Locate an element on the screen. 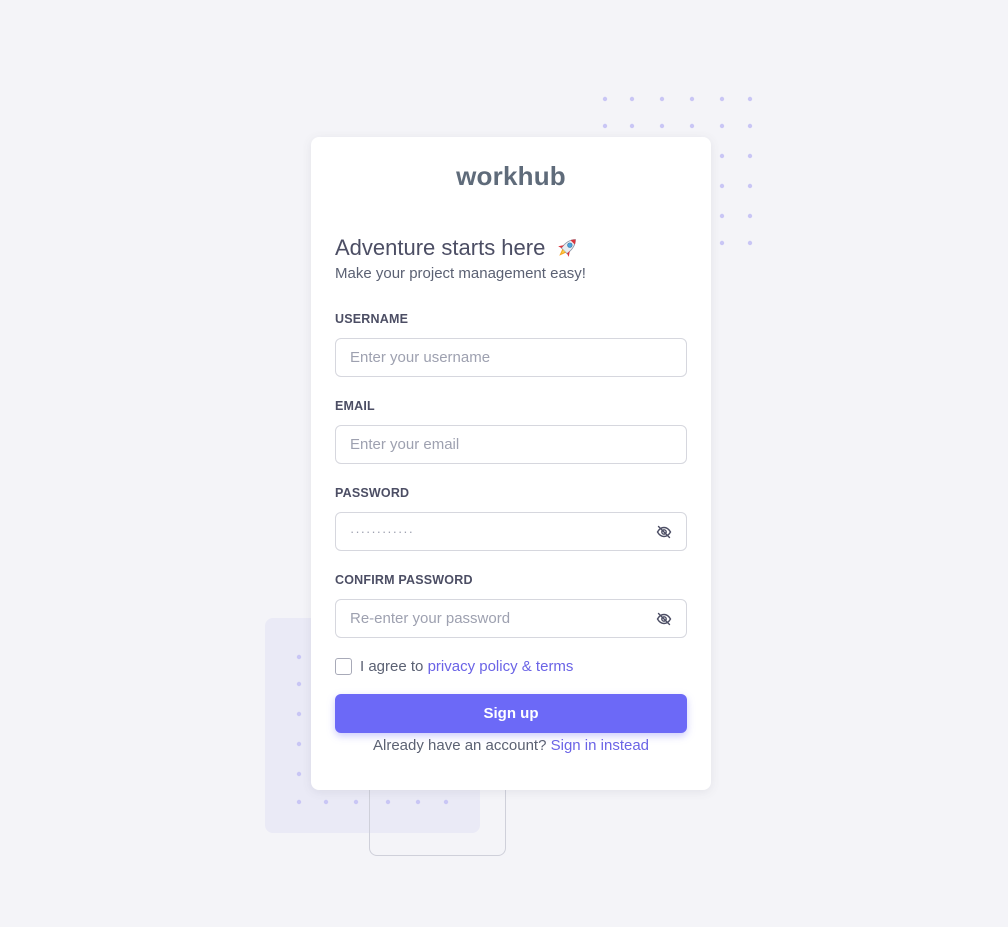  rocket-icon is located at coordinates (567, 248).